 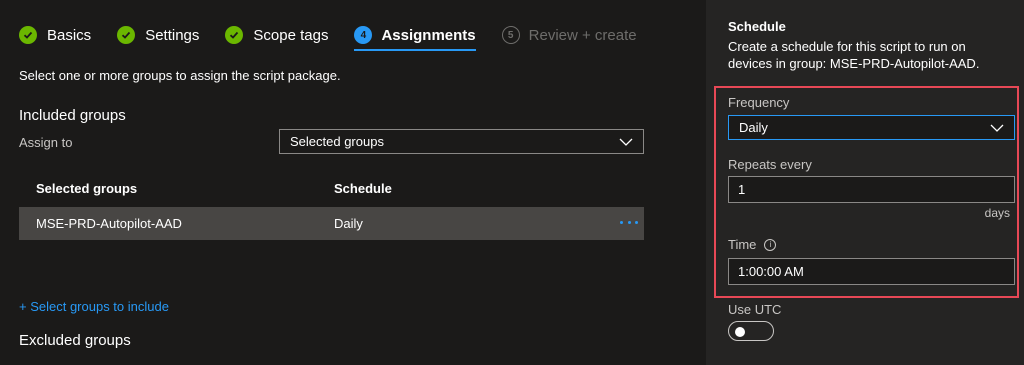 What do you see at coordinates (629, 222) in the screenshot?
I see `more-options-icon` at bounding box center [629, 222].